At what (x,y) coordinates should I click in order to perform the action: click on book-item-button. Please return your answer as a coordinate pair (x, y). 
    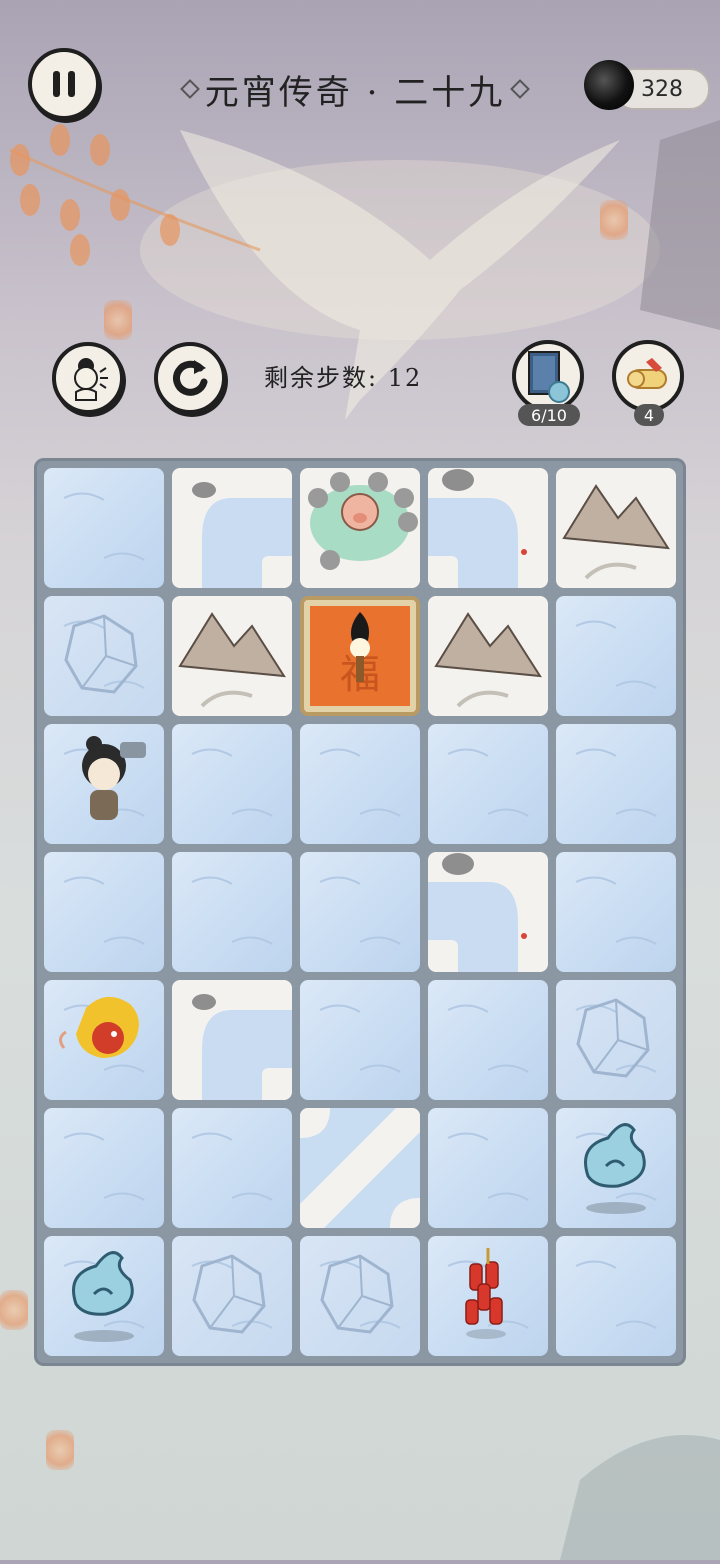
    Looking at the image, I should click on (548, 376).